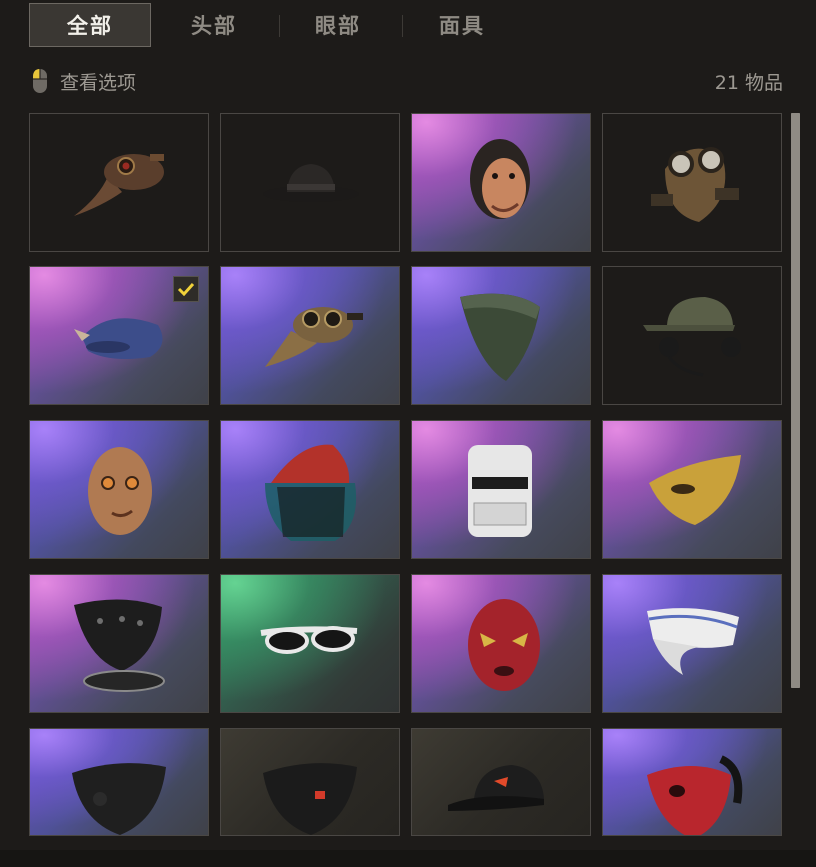 The image size is (816, 867). What do you see at coordinates (98, 82) in the screenshot?
I see `view-options-label: 查看选项` at bounding box center [98, 82].